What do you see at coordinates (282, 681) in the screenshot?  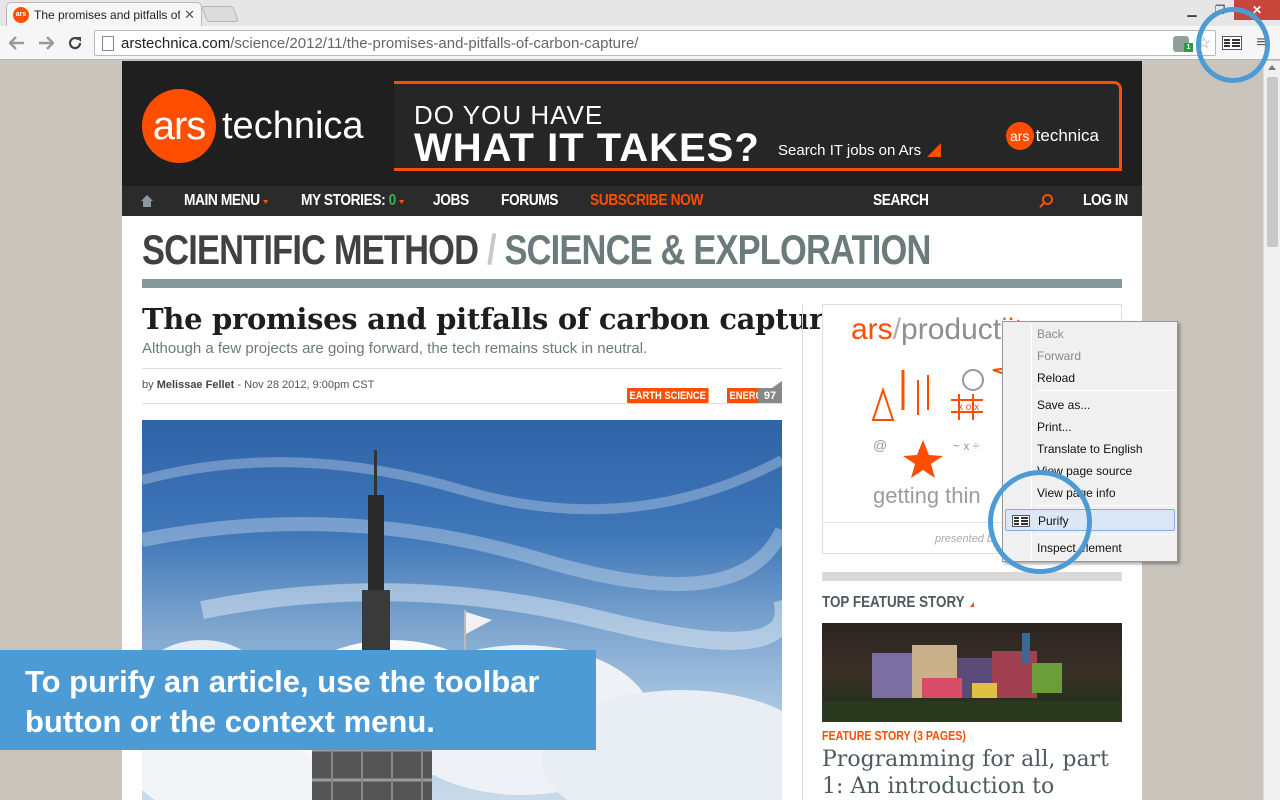 I see `caption-line1: To purify an article, use the toolbar` at bounding box center [282, 681].